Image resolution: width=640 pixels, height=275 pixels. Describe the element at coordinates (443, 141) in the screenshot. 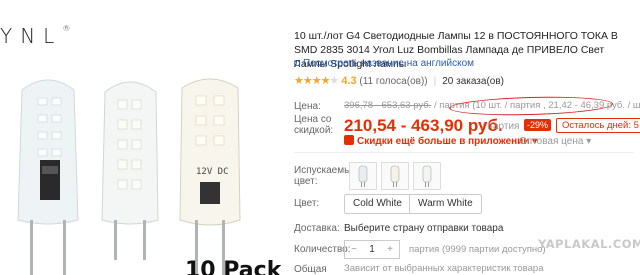

I see `app-discount-label: Скидки ещё больше в приложении` at that location.